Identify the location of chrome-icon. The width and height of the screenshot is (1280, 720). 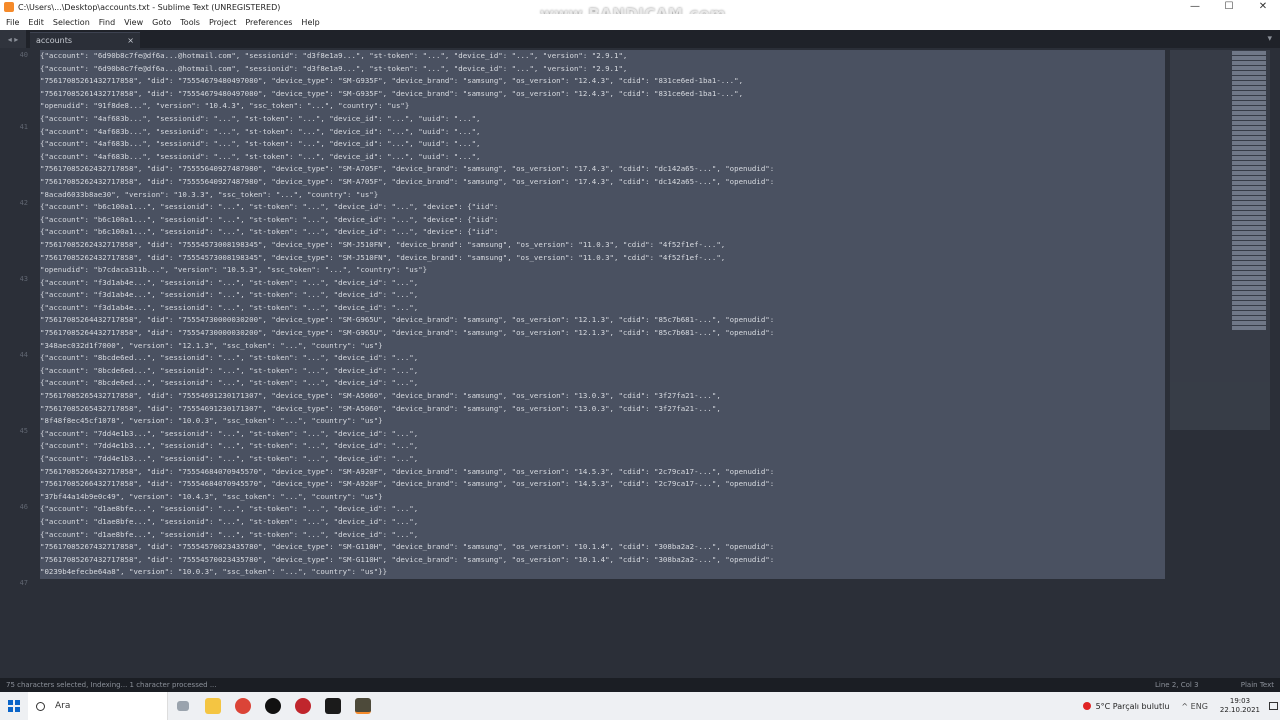
(243, 706).